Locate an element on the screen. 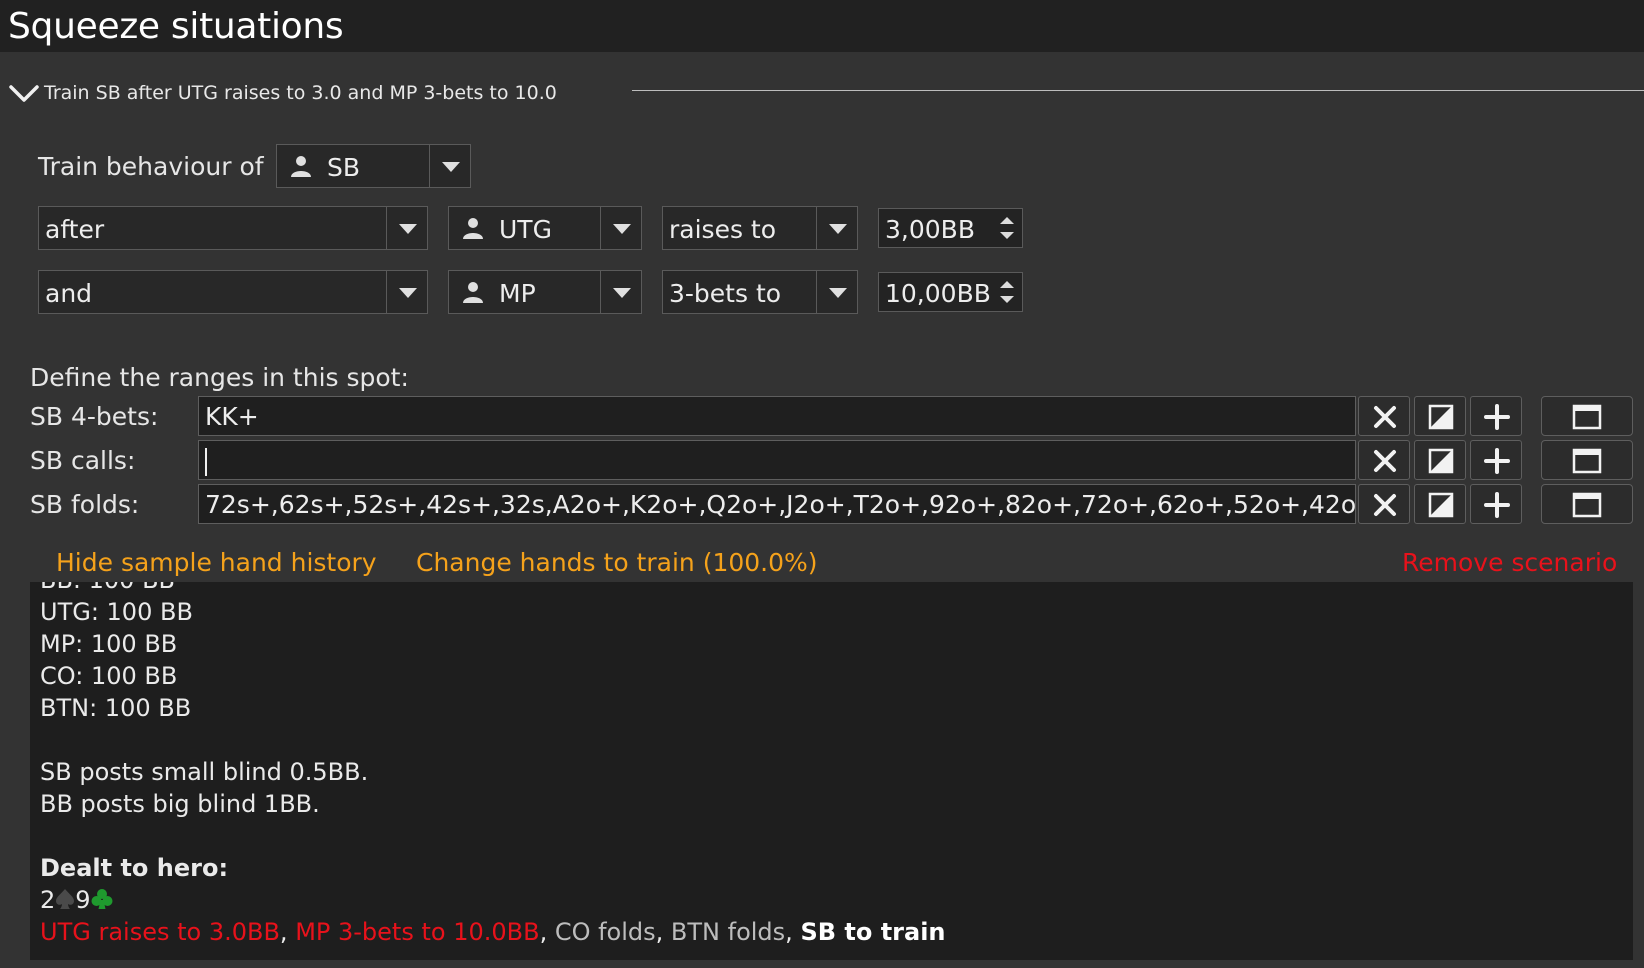 The width and height of the screenshot is (1644, 968). action-segment: BTN folds is located at coordinates (728, 932).